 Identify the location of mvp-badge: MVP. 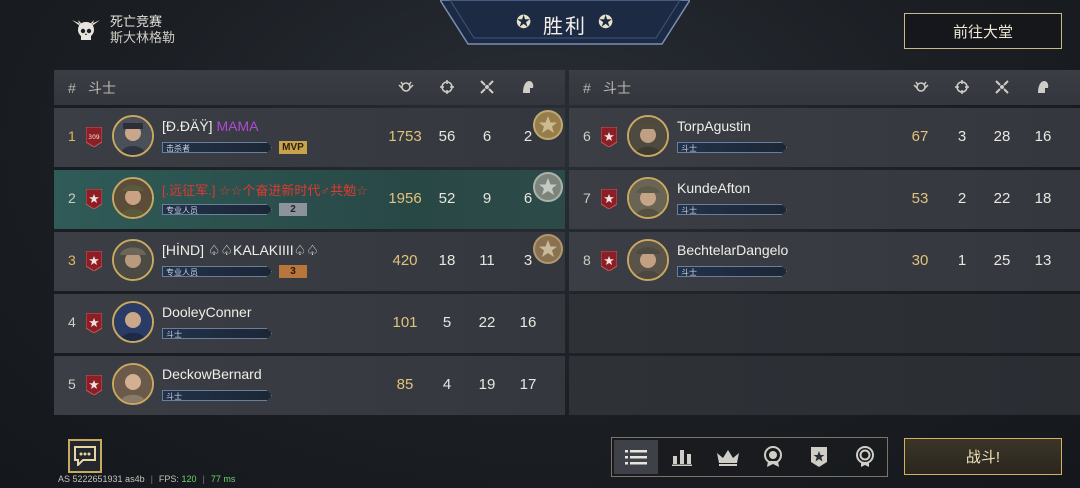
(293, 147).